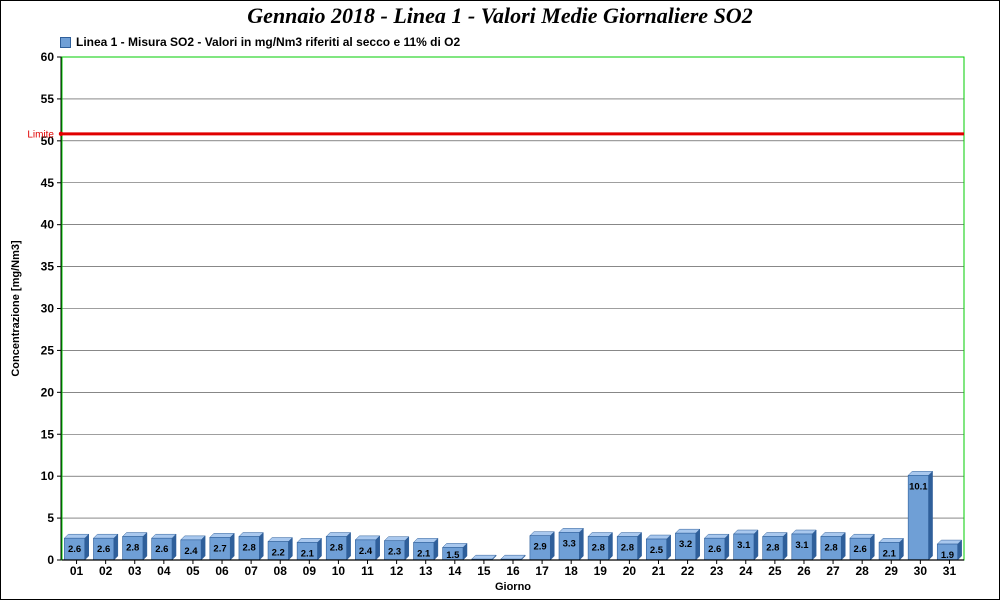 The image size is (1000, 600). I want to click on x-tick-label: 16, so click(513, 571).